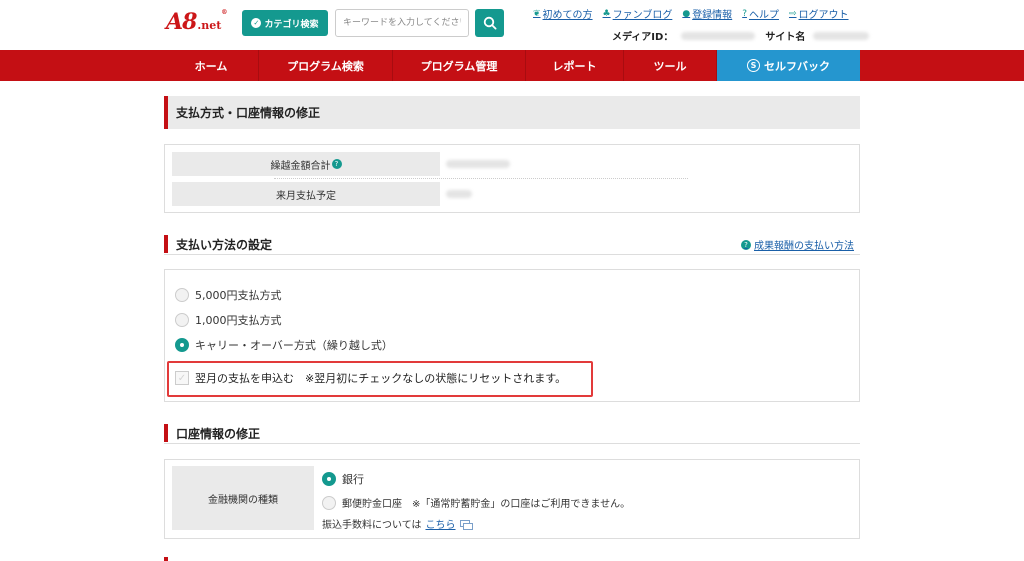  What do you see at coordinates (797, 244) in the screenshot?
I see `payment-method-help-link: ? 成果報酬の支払い方法` at bounding box center [797, 244].